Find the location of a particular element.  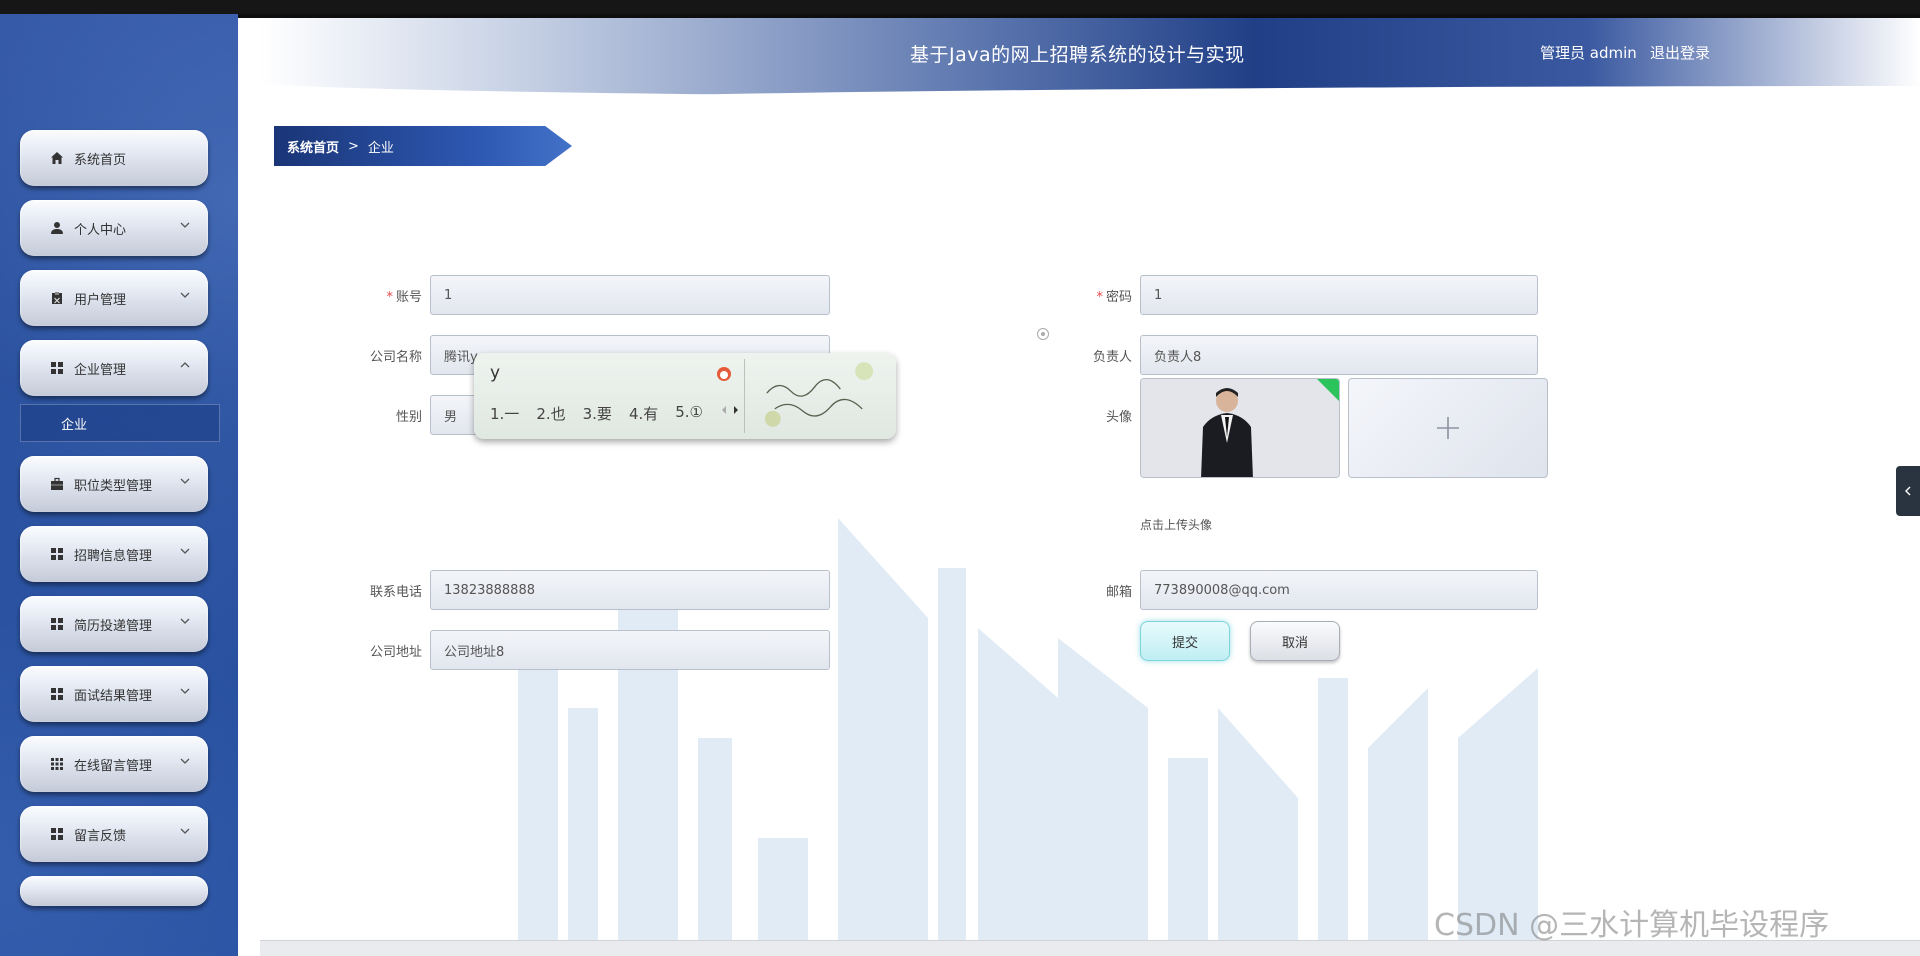

sidebar-item-job-types: 职位类型管理 is located at coordinates (114, 484).